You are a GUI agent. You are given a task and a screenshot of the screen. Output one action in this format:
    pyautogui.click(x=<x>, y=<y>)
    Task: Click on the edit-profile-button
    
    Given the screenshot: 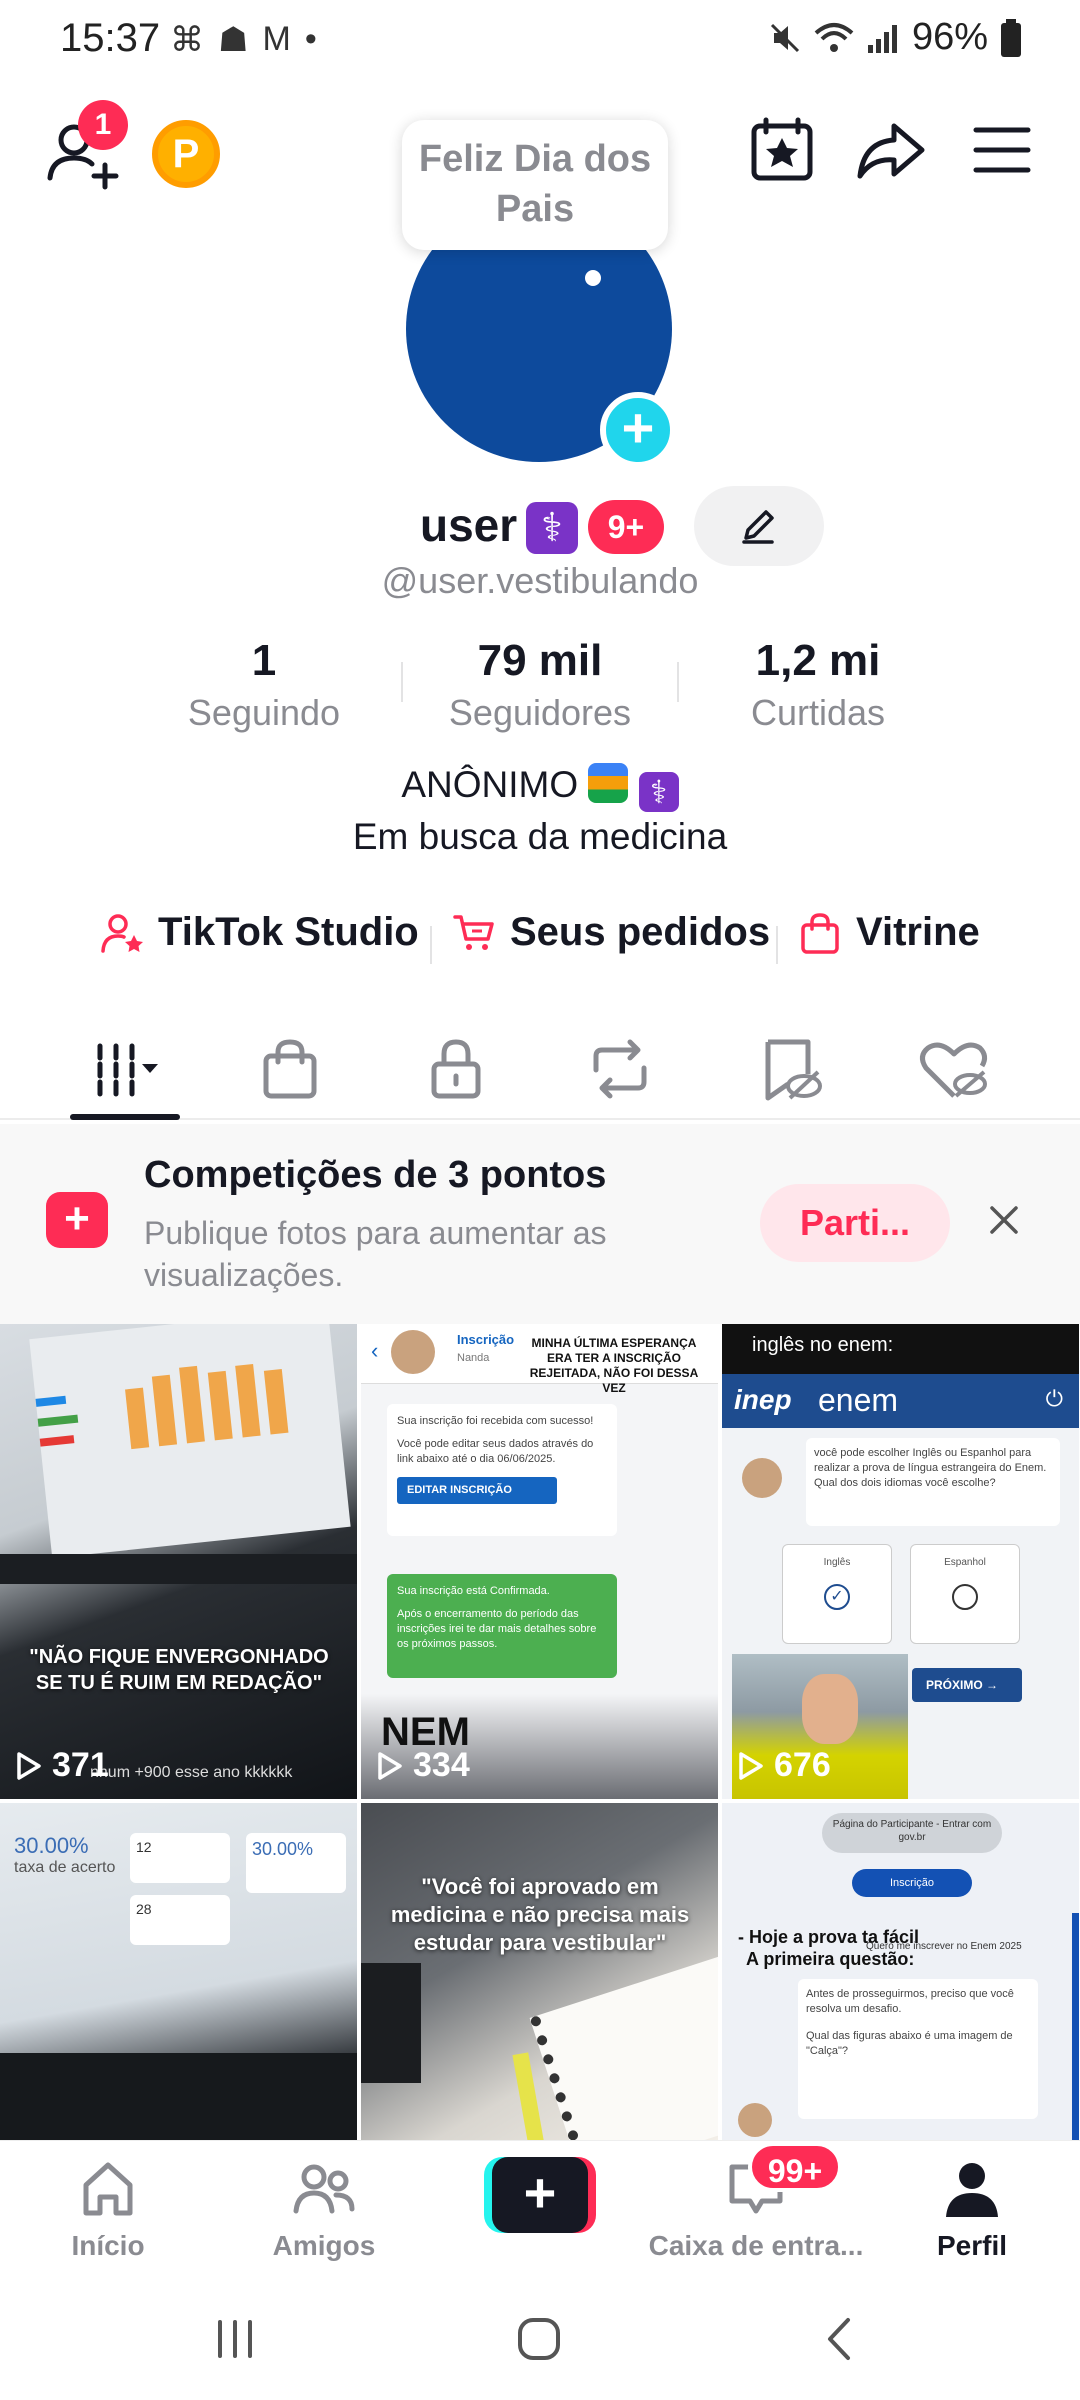 What is the action you would take?
    pyautogui.click(x=759, y=526)
    